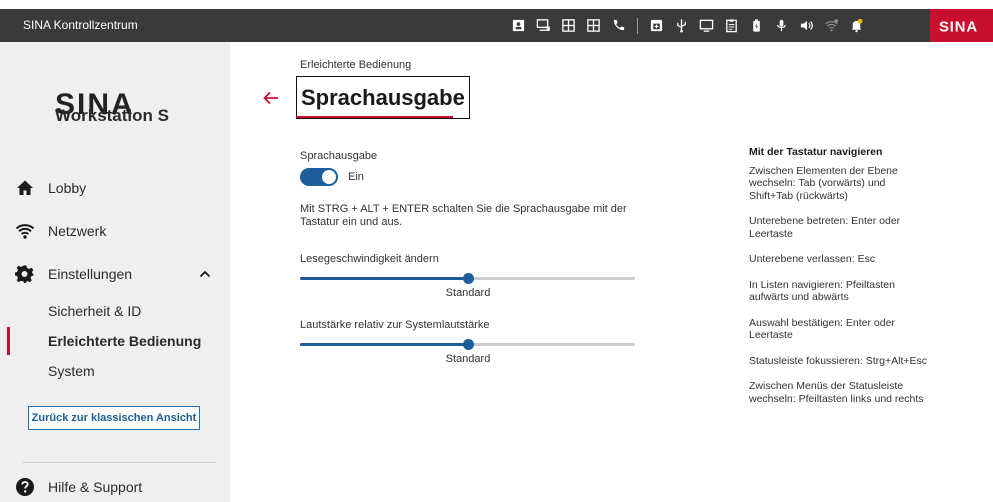 This screenshot has width=993, height=502. I want to click on back-arrow-icon, so click(271, 98).